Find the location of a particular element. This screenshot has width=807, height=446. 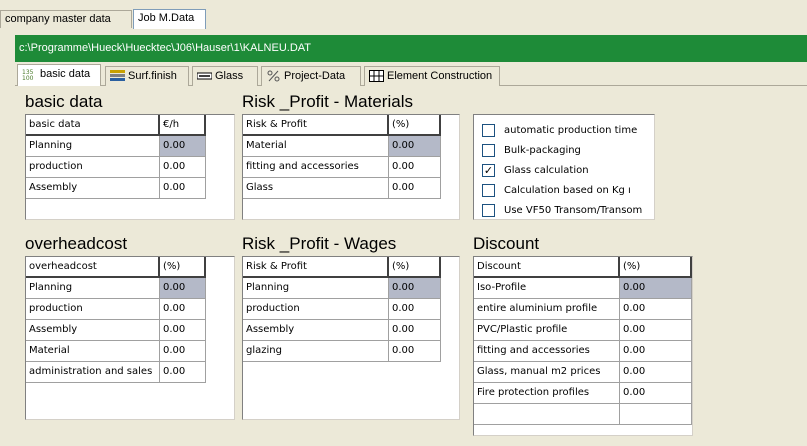

row-label: PVC/Plastic profile is located at coordinates (547, 330).